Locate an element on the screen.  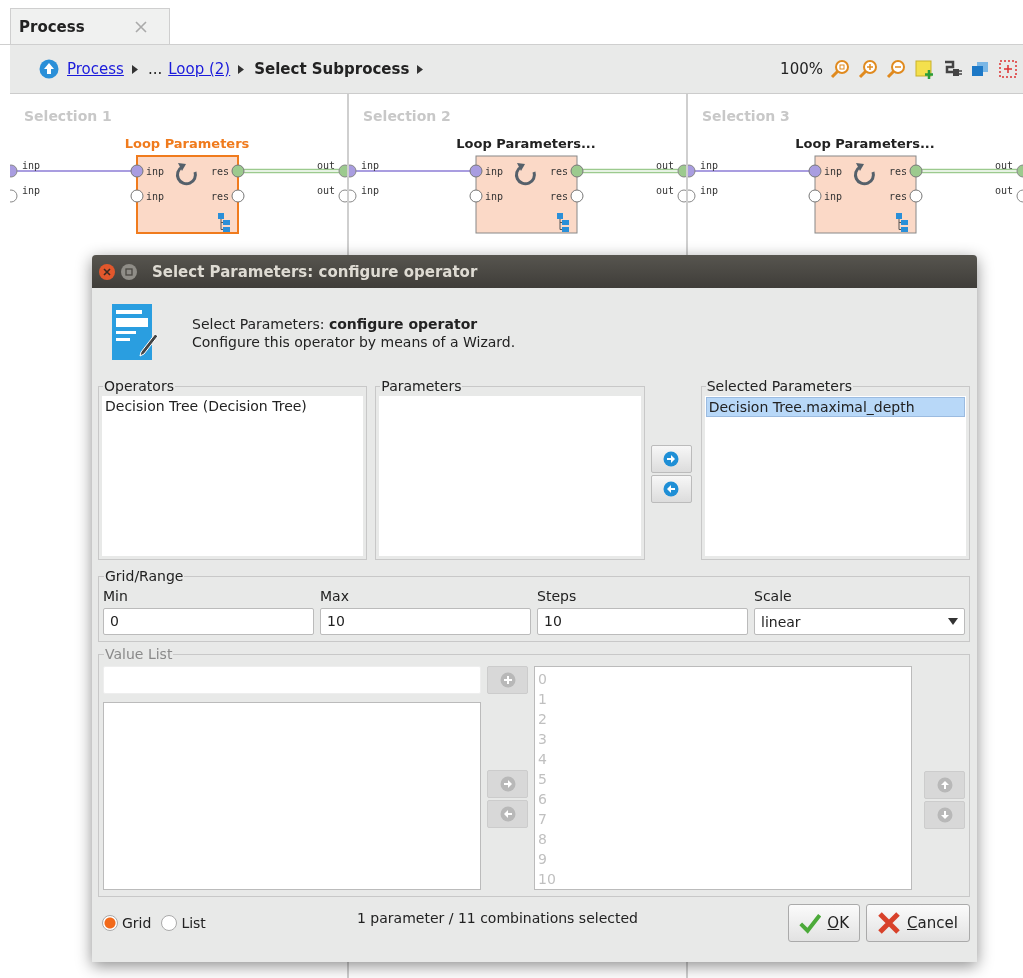
dialog-description: Configure this operator by means of a Wizard. is located at coordinates (354, 342).